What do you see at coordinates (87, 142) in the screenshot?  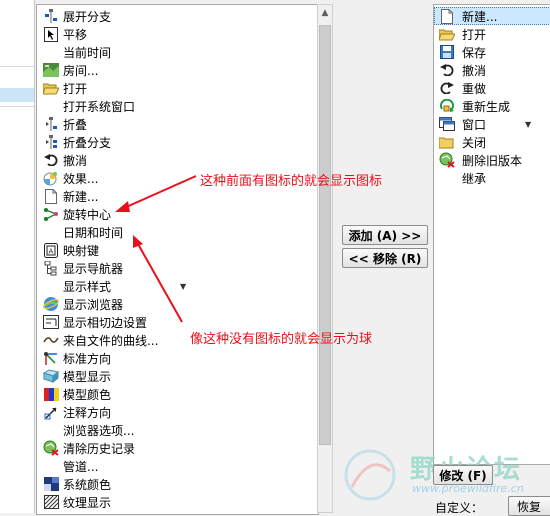 I see `item-label: 折叠分支` at bounding box center [87, 142].